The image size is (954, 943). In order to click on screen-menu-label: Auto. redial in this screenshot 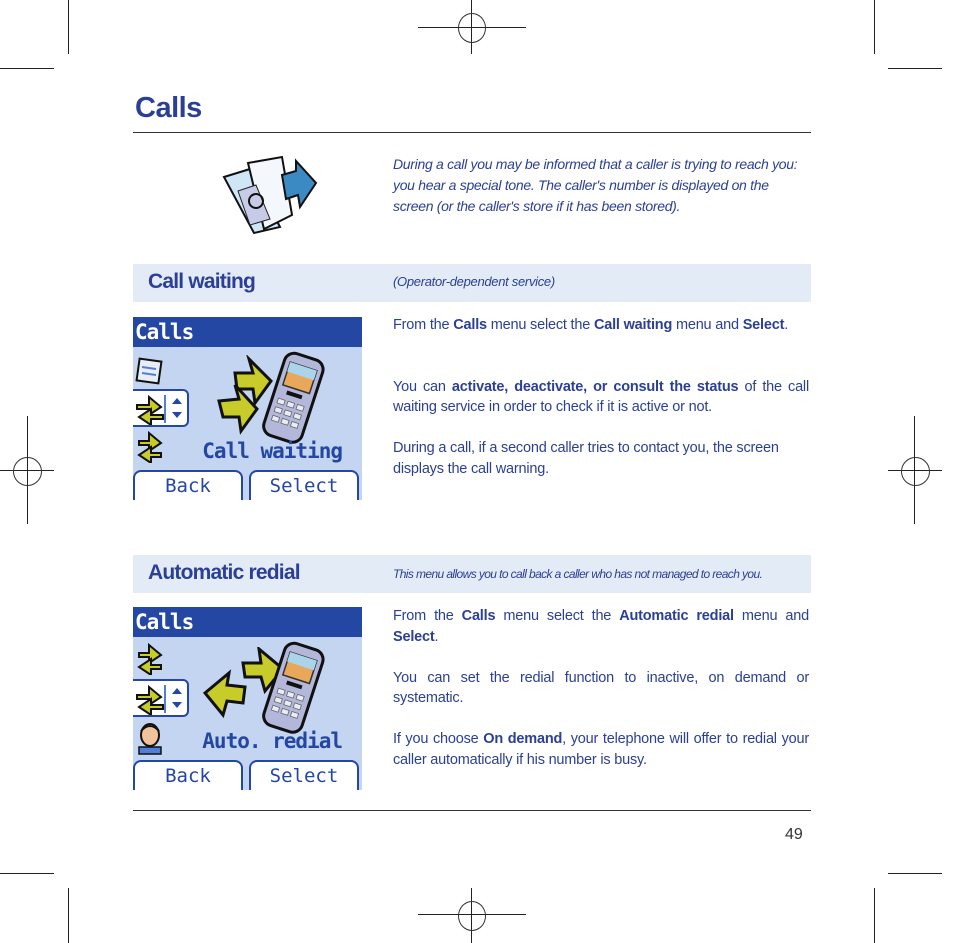, I will do `click(272, 741)`.